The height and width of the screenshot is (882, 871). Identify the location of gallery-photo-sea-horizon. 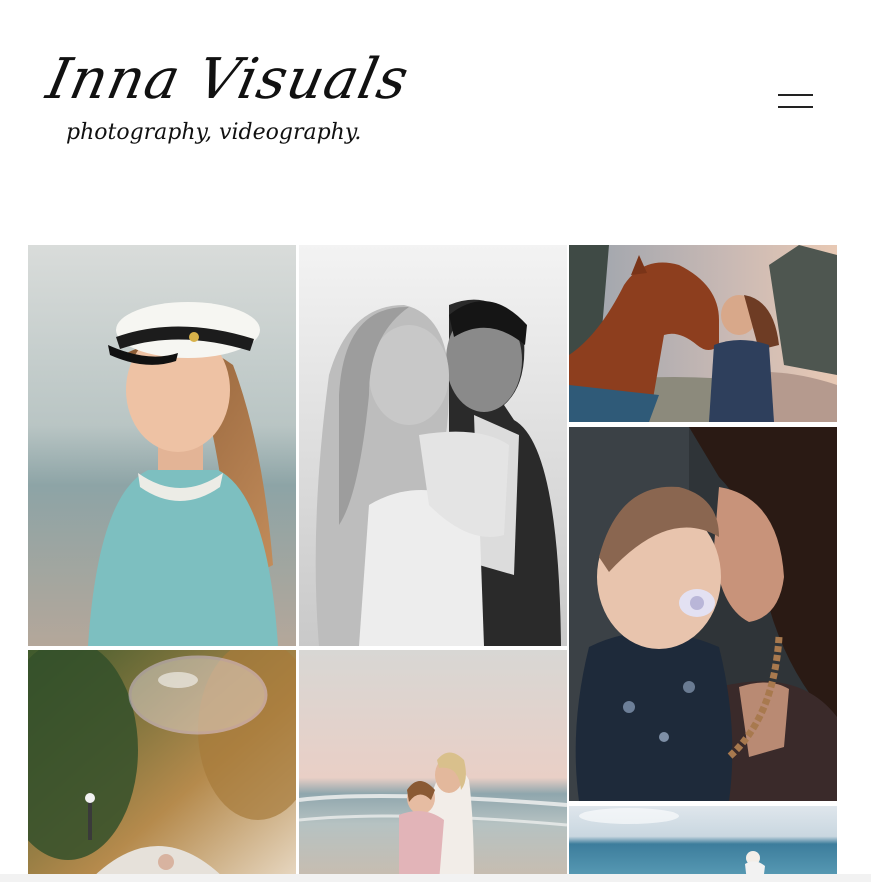
(703, 844).